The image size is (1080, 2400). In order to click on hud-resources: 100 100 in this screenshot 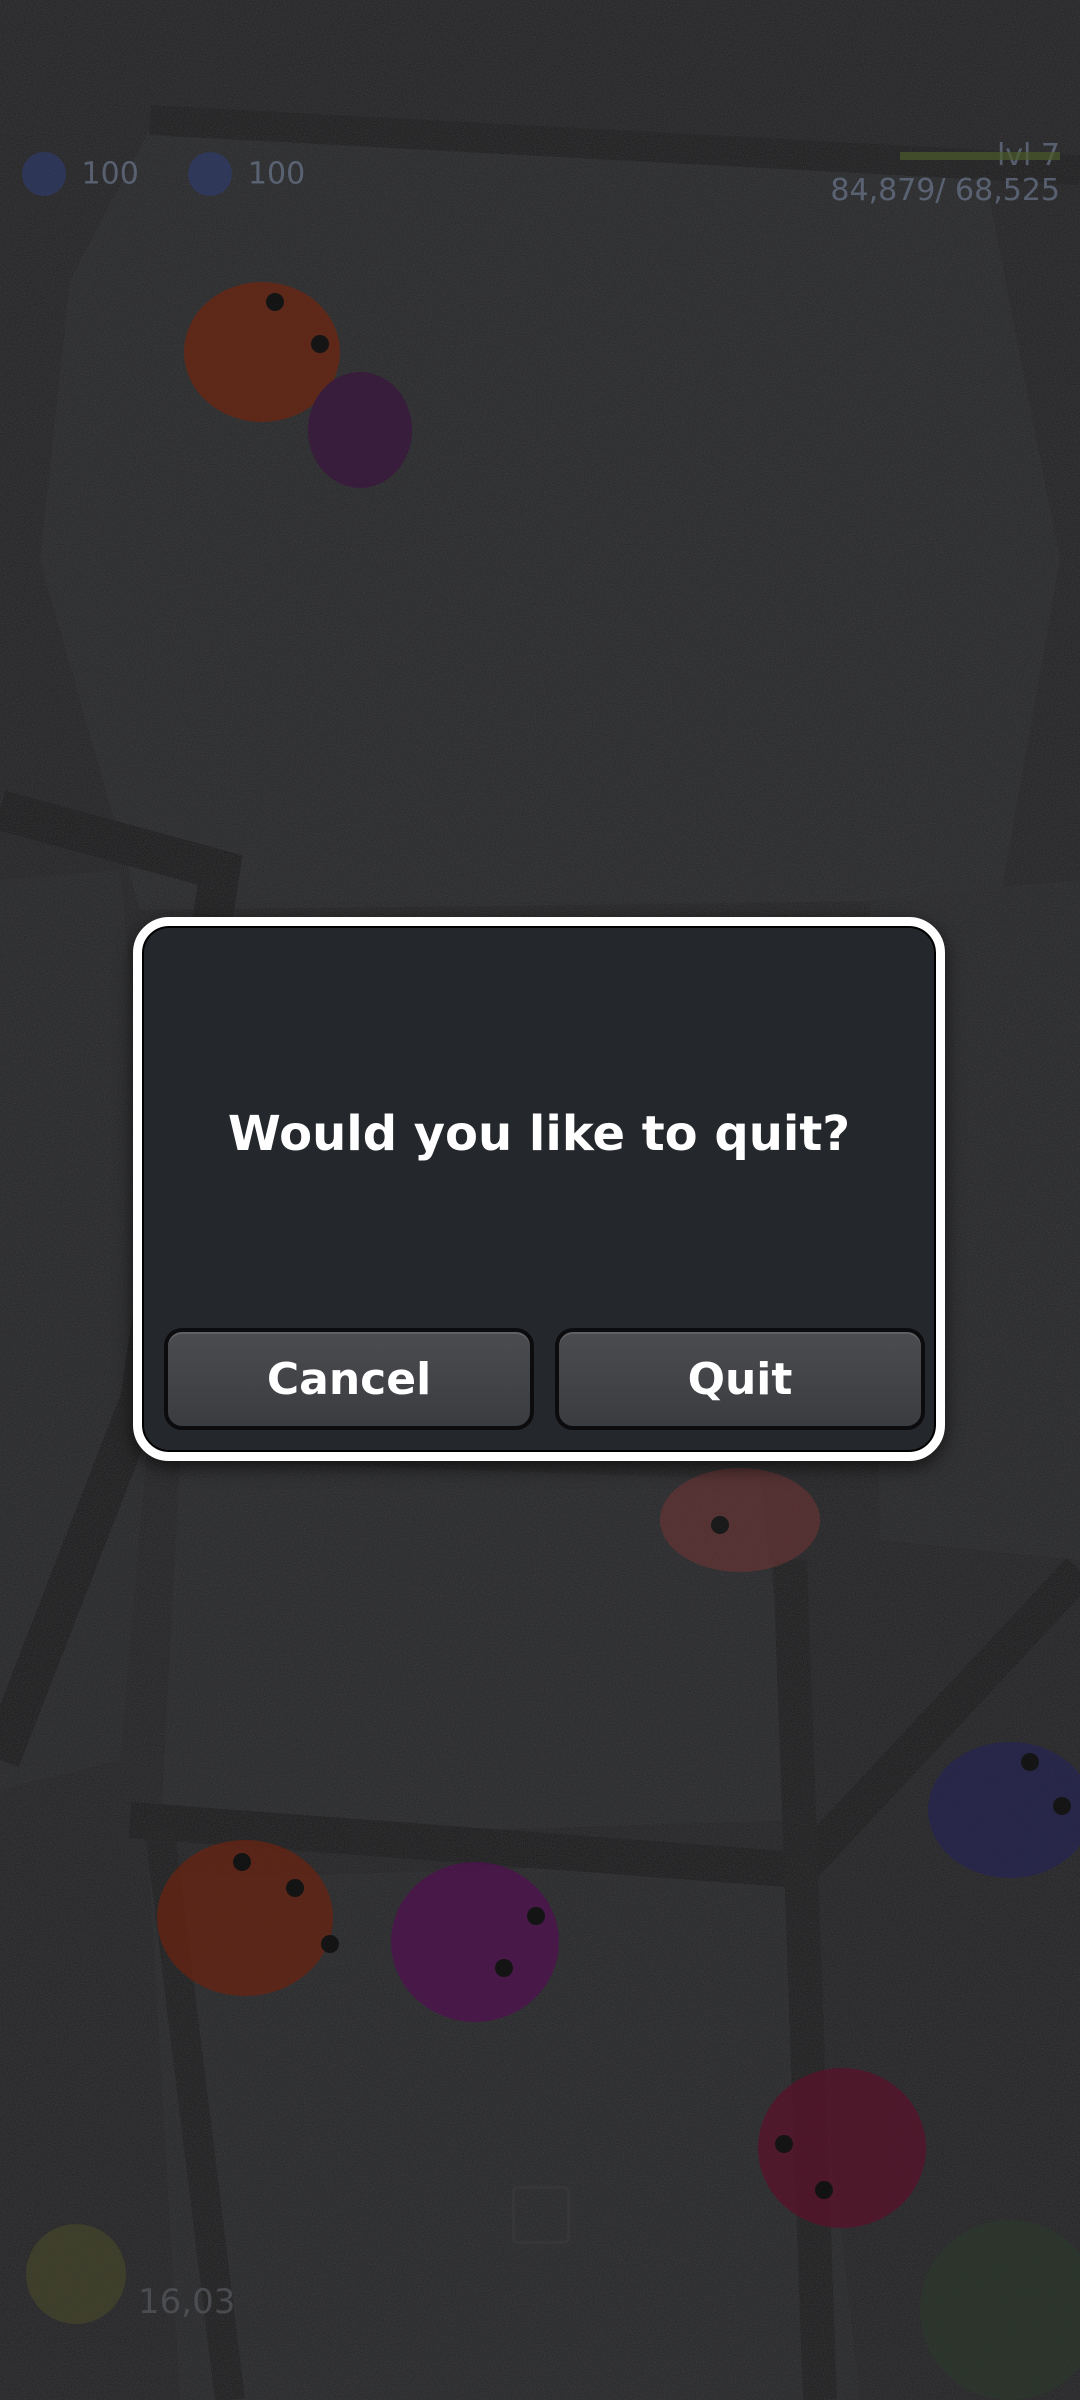, I will do `click(163, 174)`.